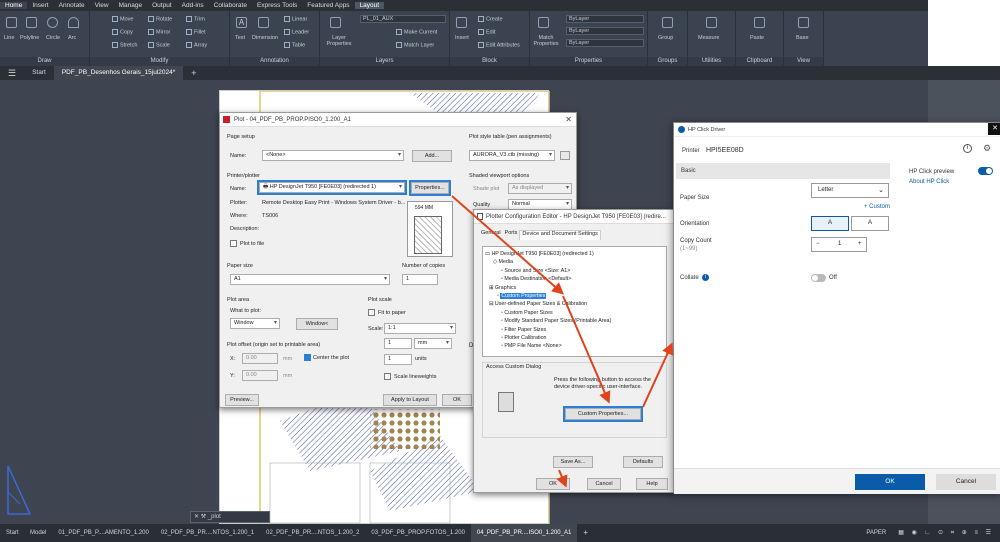 Image resolution: width=1000 pixels, height=542 pixels. Describe the element at coordinates (418, 533) in the screenshot. I see `layout-tab-03: 03_PDF_PB_PROP.FOTOS_1.200` at that location.